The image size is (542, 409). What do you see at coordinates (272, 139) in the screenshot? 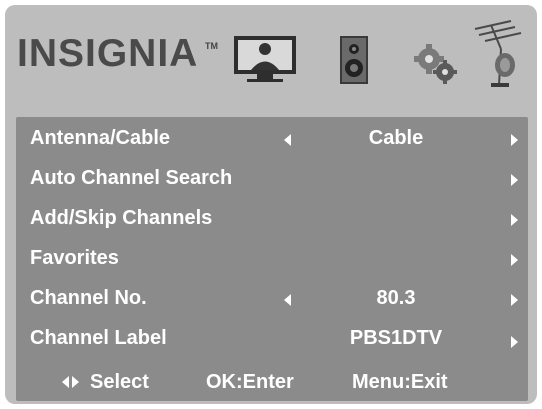
I see `menu-row-antenna-cable: Antenna/Cable Cable` at bounding box center [272, 139].